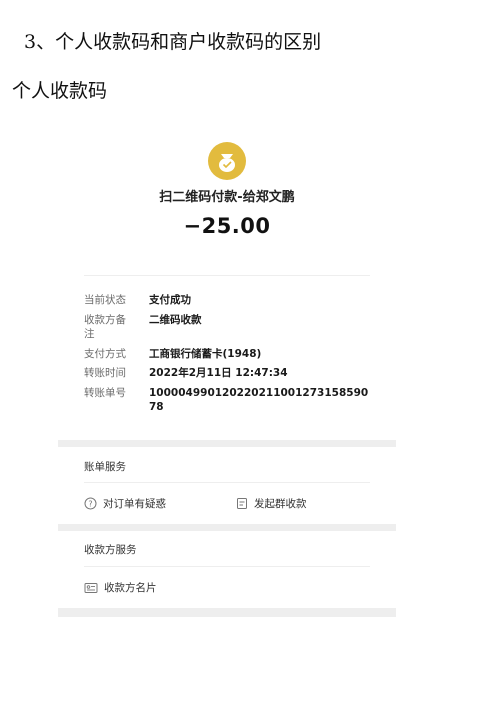 The height and width of the screenshot is (701, 495). I want to click on group-collect-icon, so click(242, 503).